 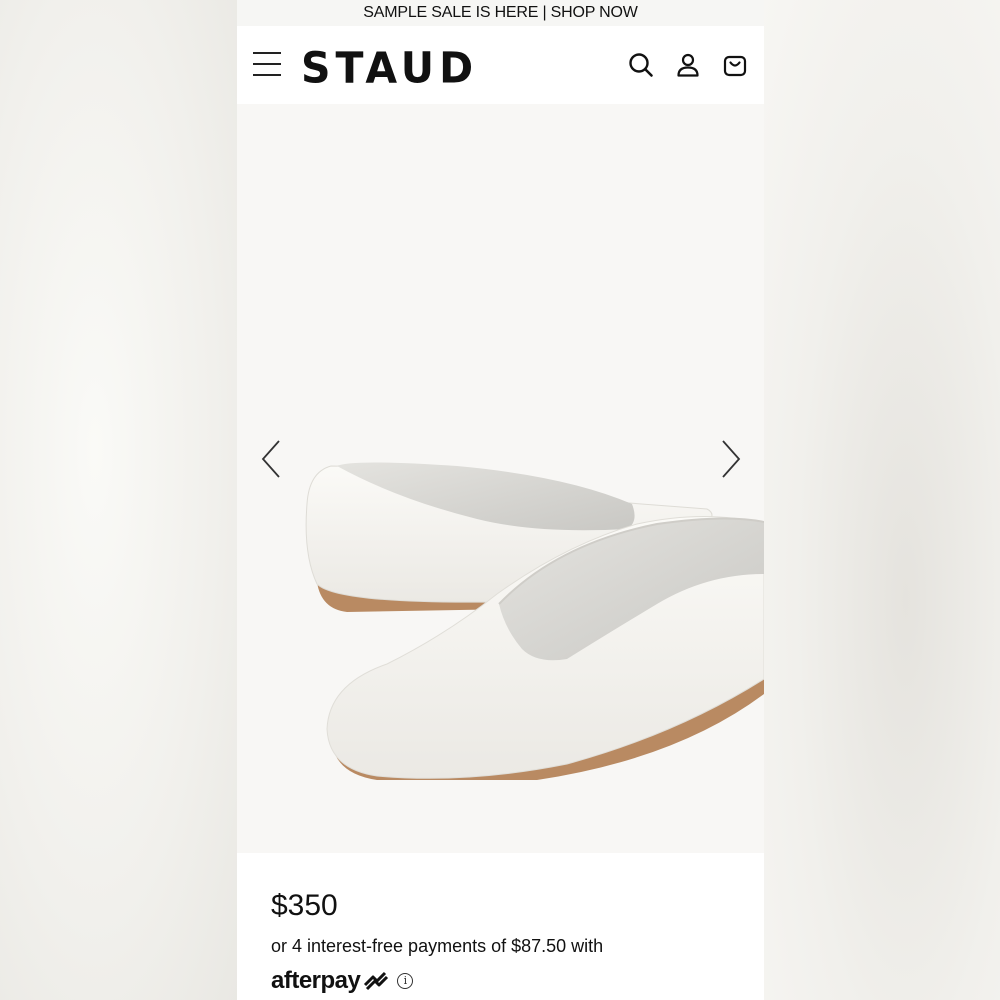 I want to click on brand-logo: STAUD, so click(x=389, y=68).